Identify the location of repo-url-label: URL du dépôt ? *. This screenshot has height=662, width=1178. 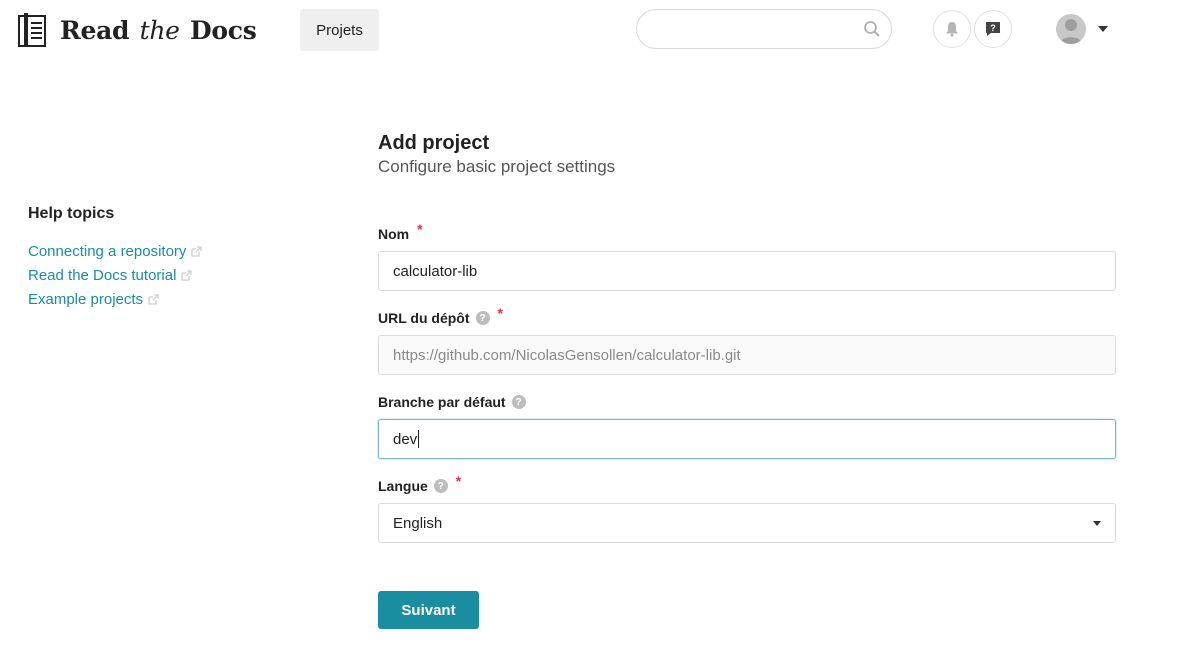
(440, 315).